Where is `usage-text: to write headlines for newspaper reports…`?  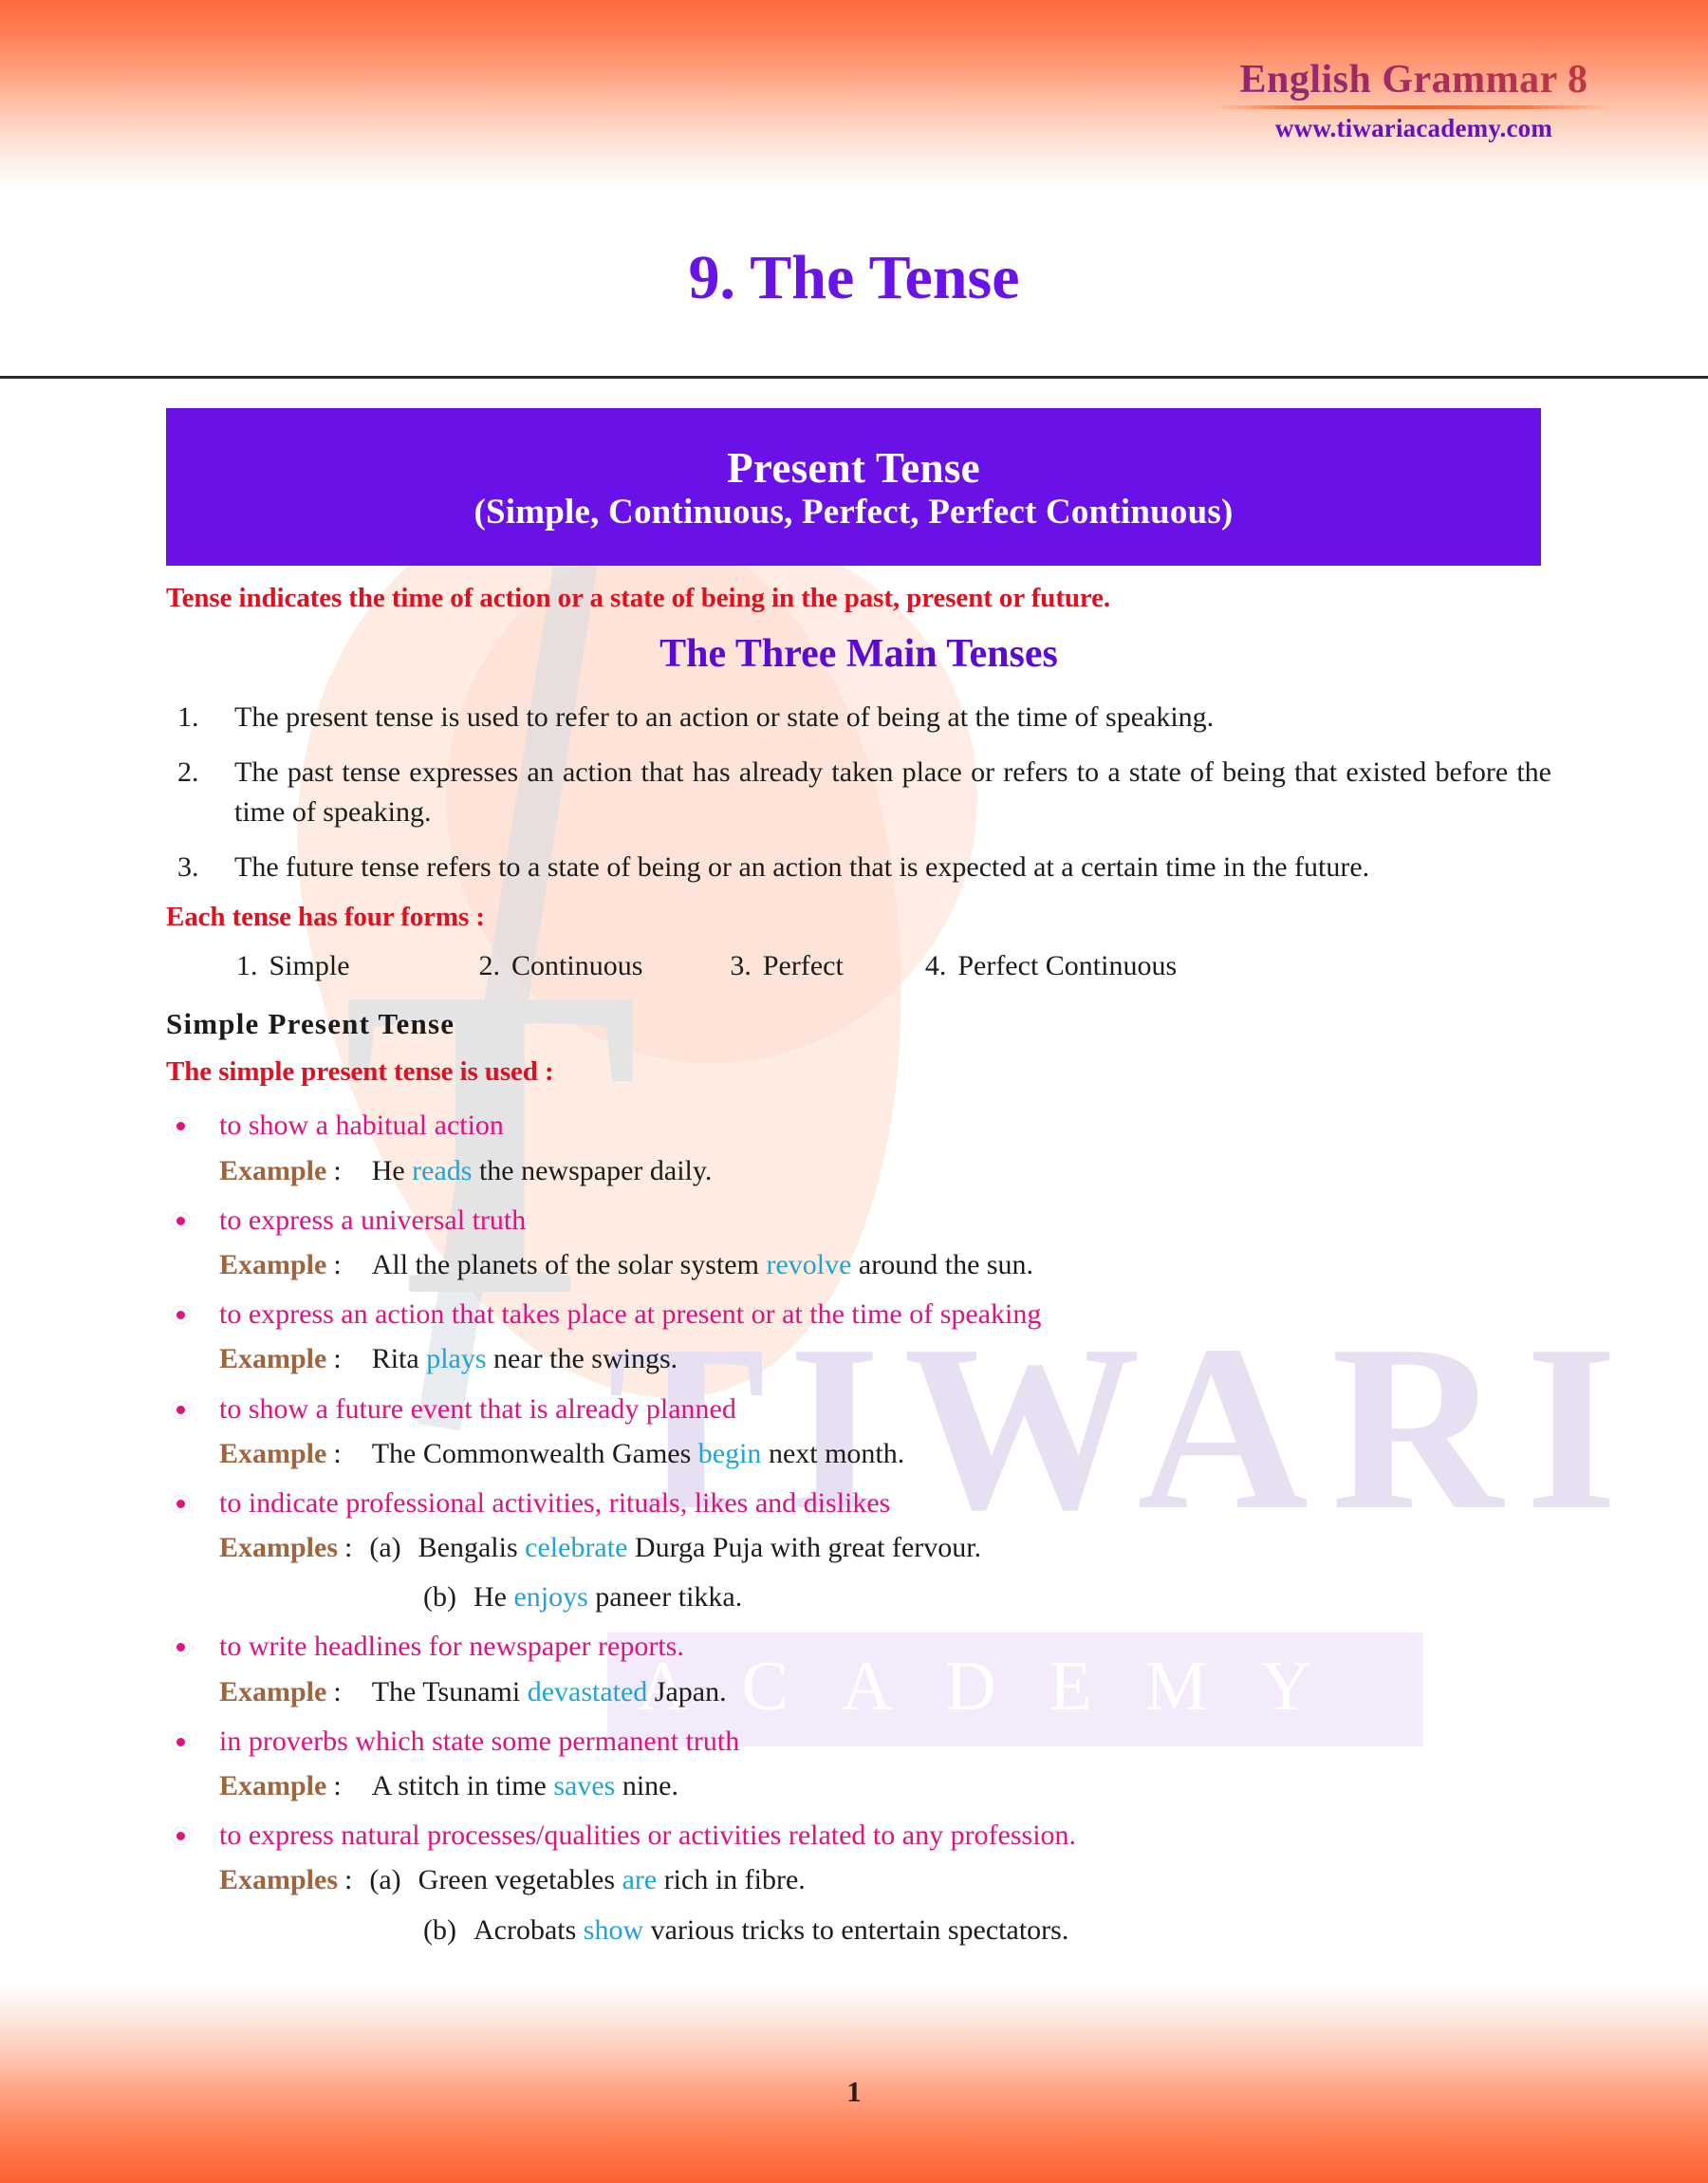 usage-text: to write headlines for newspaper reports… is located at coordinates (858, 1646).